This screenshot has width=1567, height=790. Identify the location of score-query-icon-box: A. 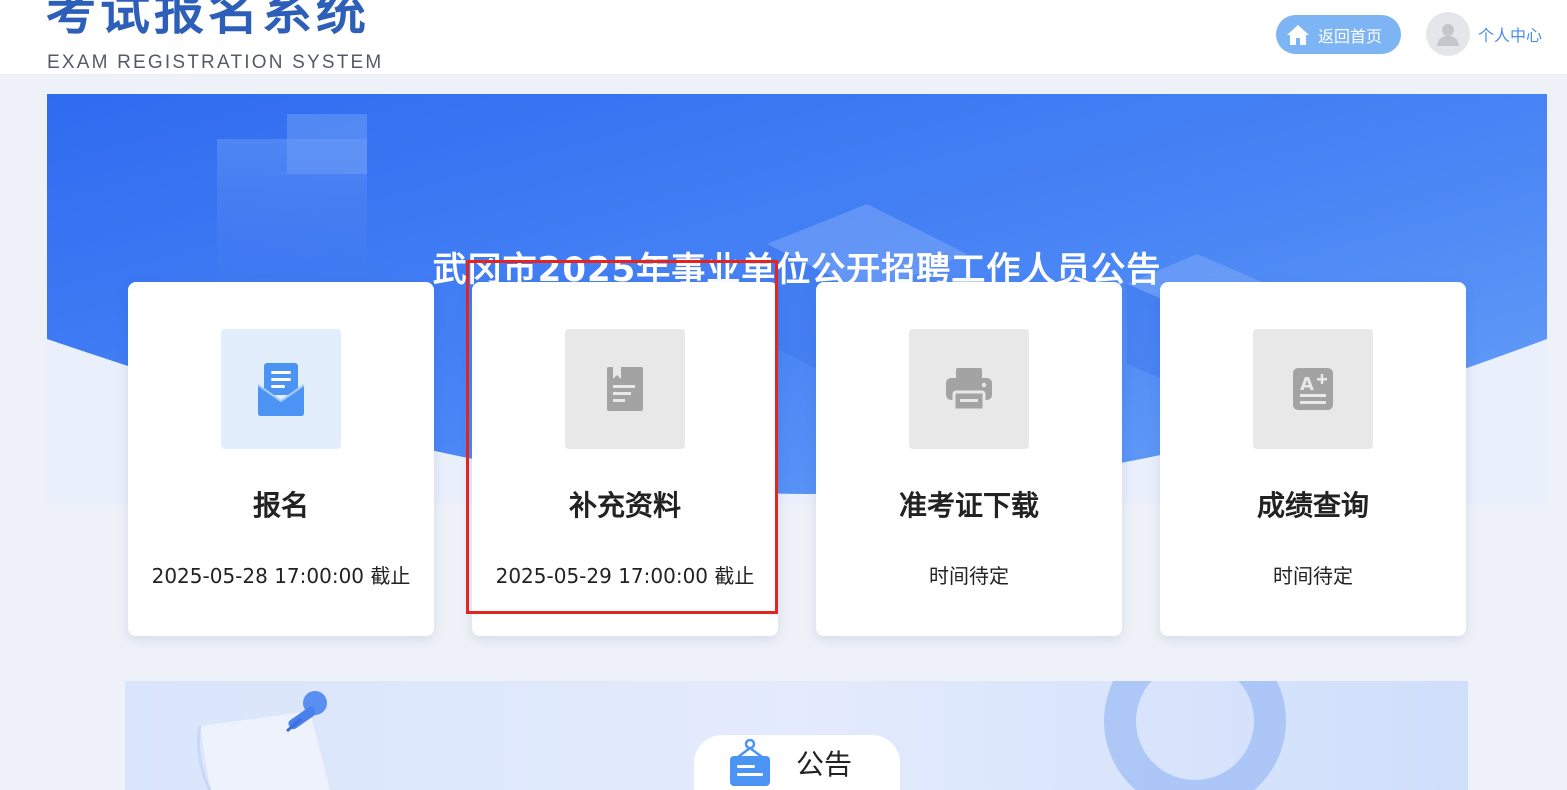
(1313, 389).